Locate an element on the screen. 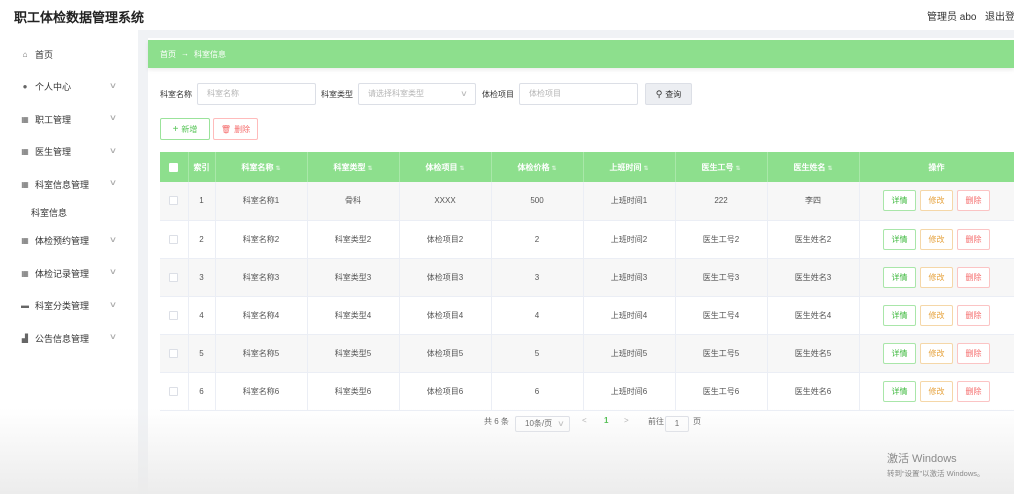 The image size is (1014, 494). breadcrumb-home: 首页 is located at coordinates (168, 54).